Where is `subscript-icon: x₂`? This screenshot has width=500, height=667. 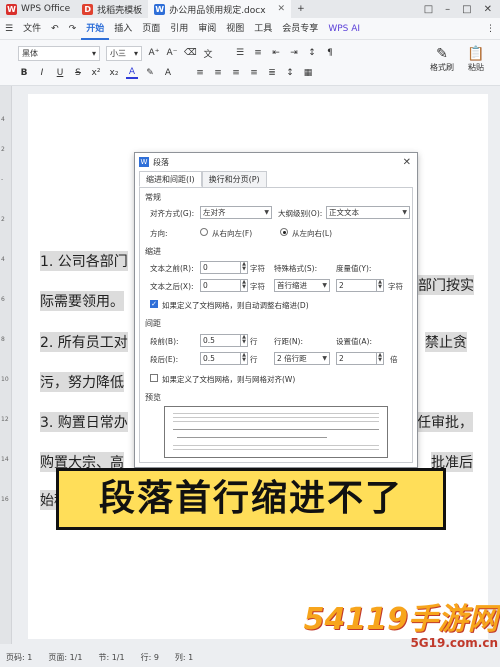
subscript-icon: x₂ is located at coordinates (114, 73).